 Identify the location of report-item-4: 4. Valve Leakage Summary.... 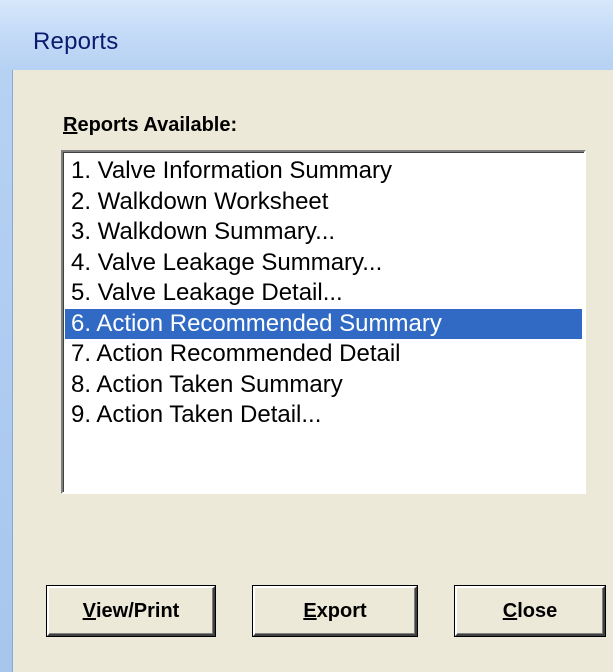
(323, 263).